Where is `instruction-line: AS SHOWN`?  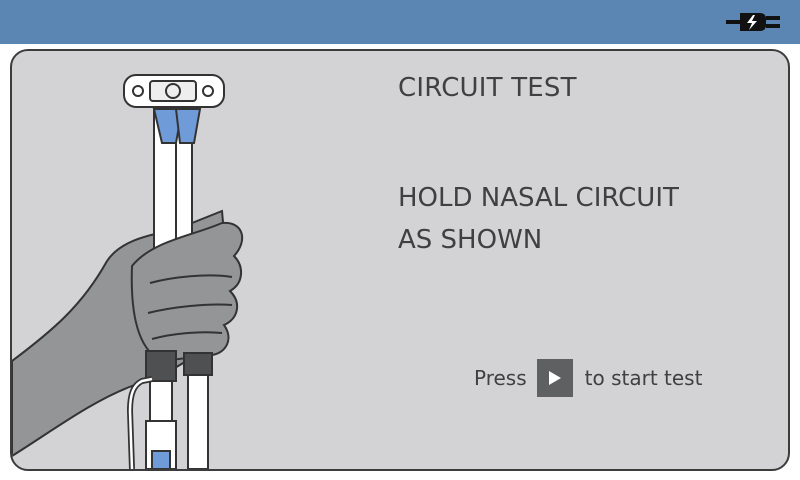
instruction-line: AS SHOWN is located at coordinates (470, 240).